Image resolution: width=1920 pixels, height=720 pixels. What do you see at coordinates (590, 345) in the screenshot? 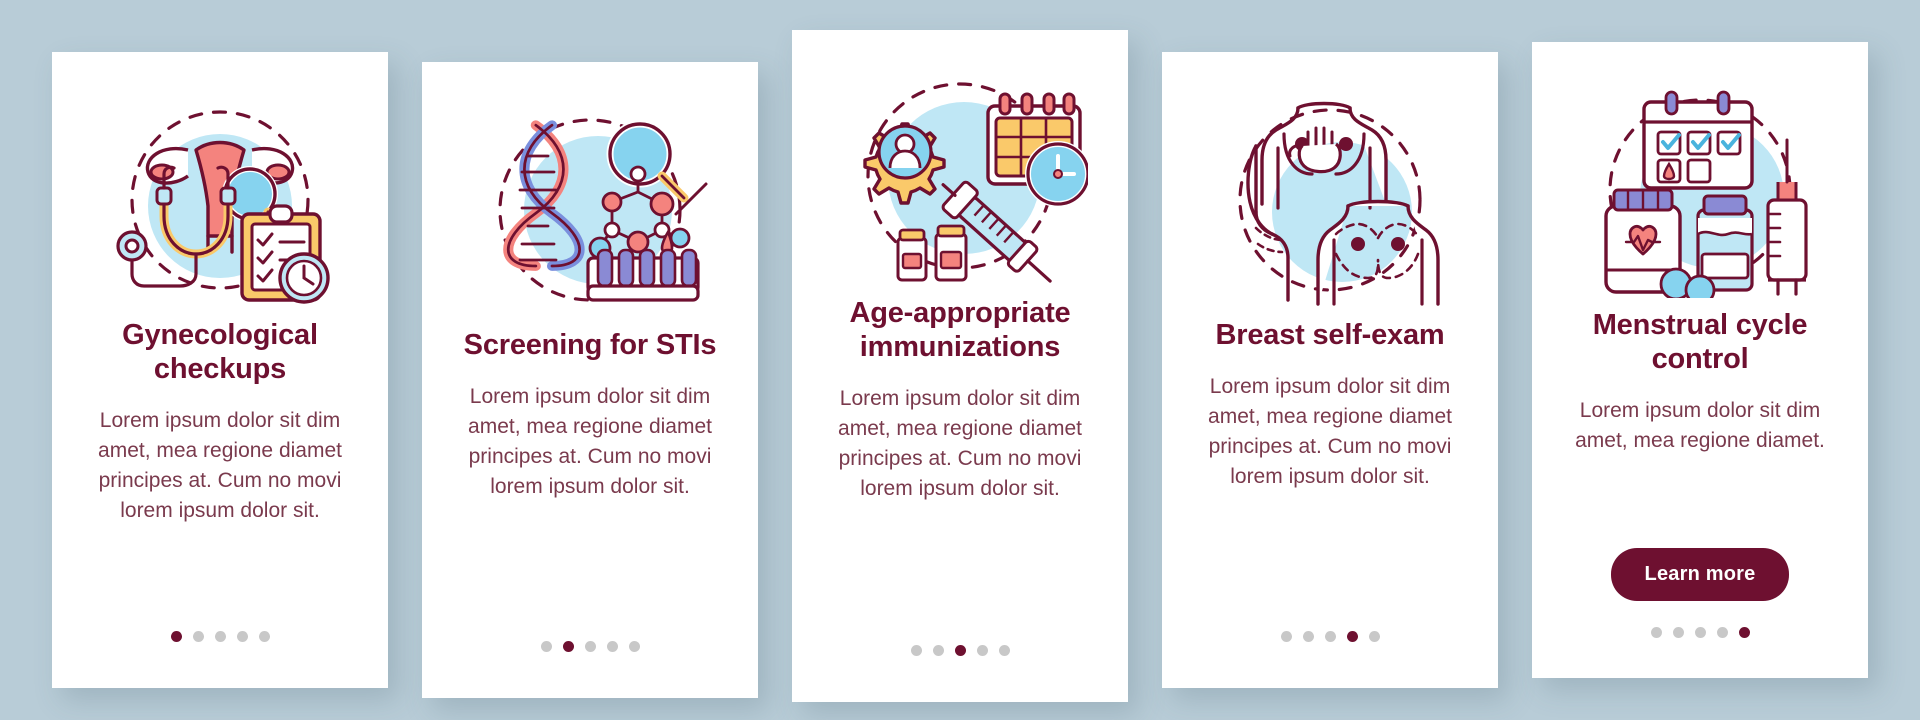
I see `card-title: Screening for STIs` at bounding box center [590, 345].